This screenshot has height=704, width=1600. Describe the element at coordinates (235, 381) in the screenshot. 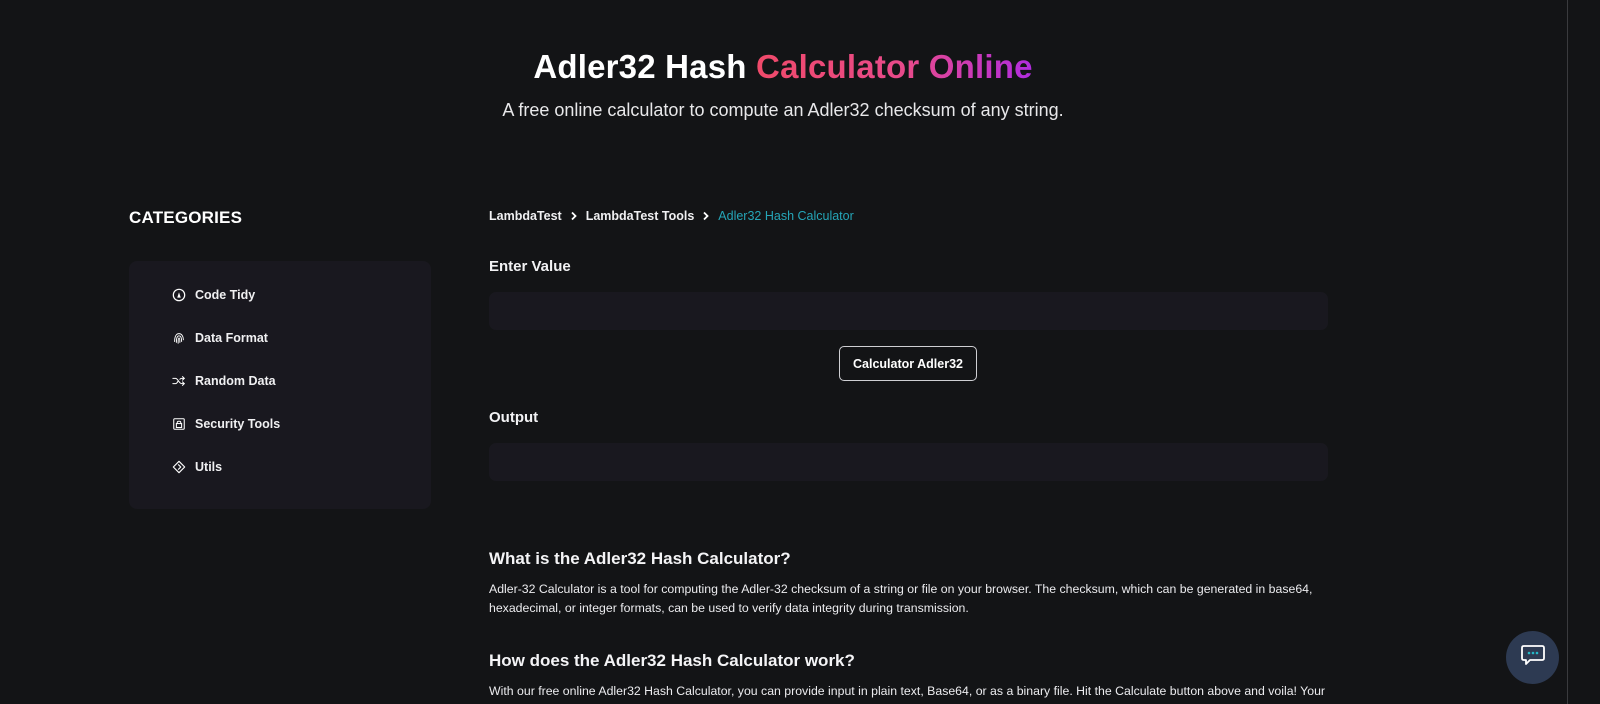

I see `sidebar-item-label: Random Data` at that location.